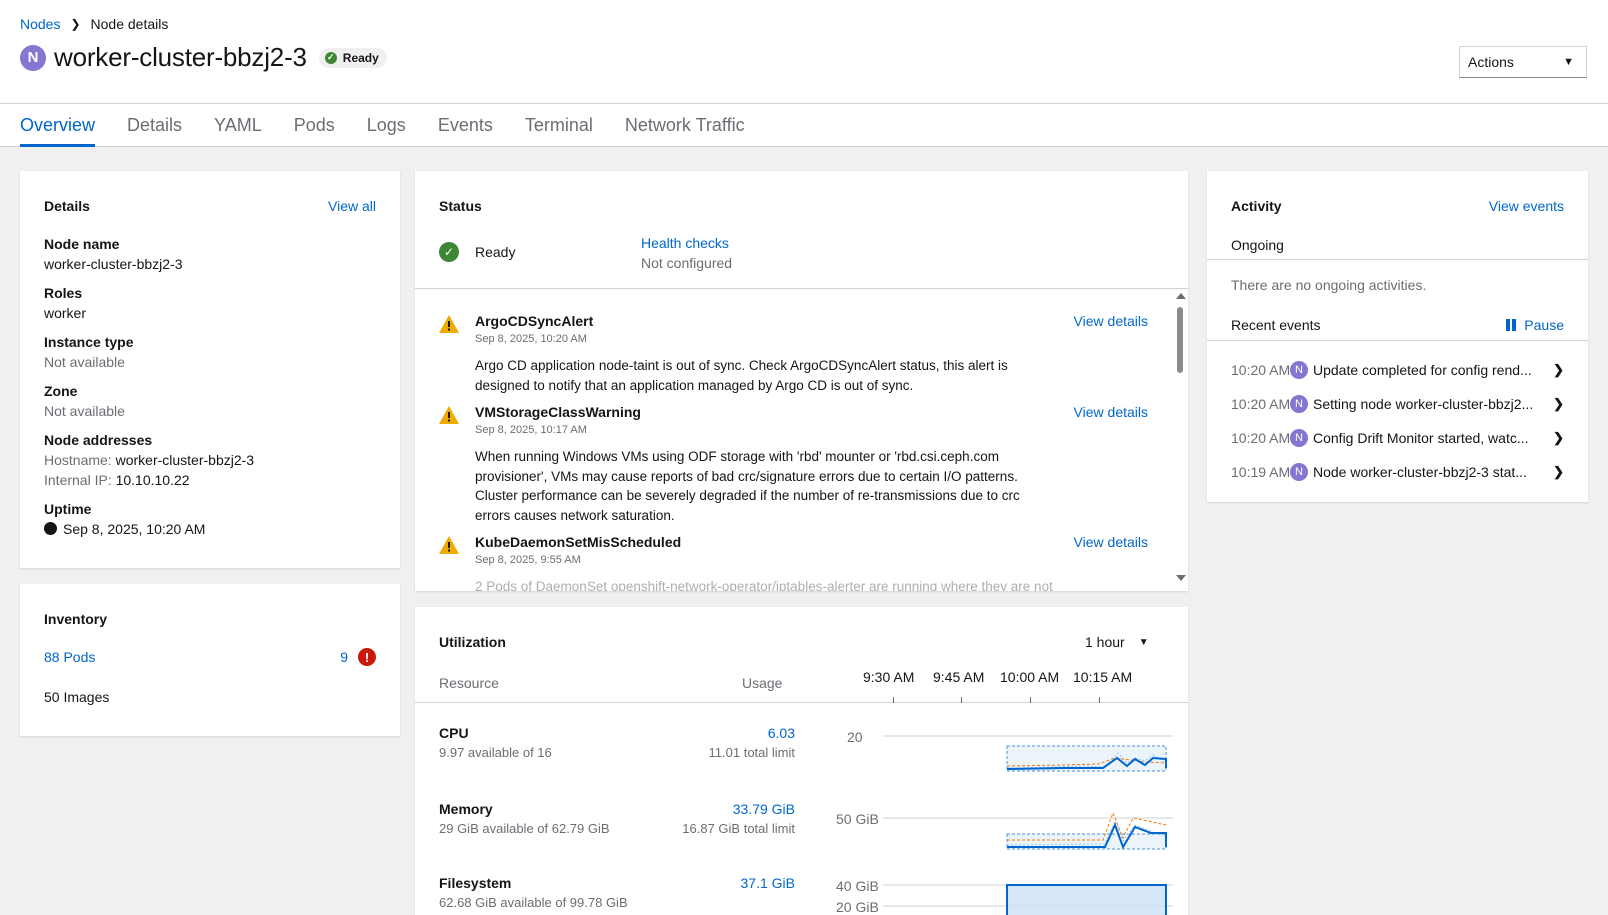 The height and width of the screenshot is (915, 1608). What do you see at coordinates (314, 125) in the screenshot?
I see `tab-pods: Pods` at bounding box center [314, 125].